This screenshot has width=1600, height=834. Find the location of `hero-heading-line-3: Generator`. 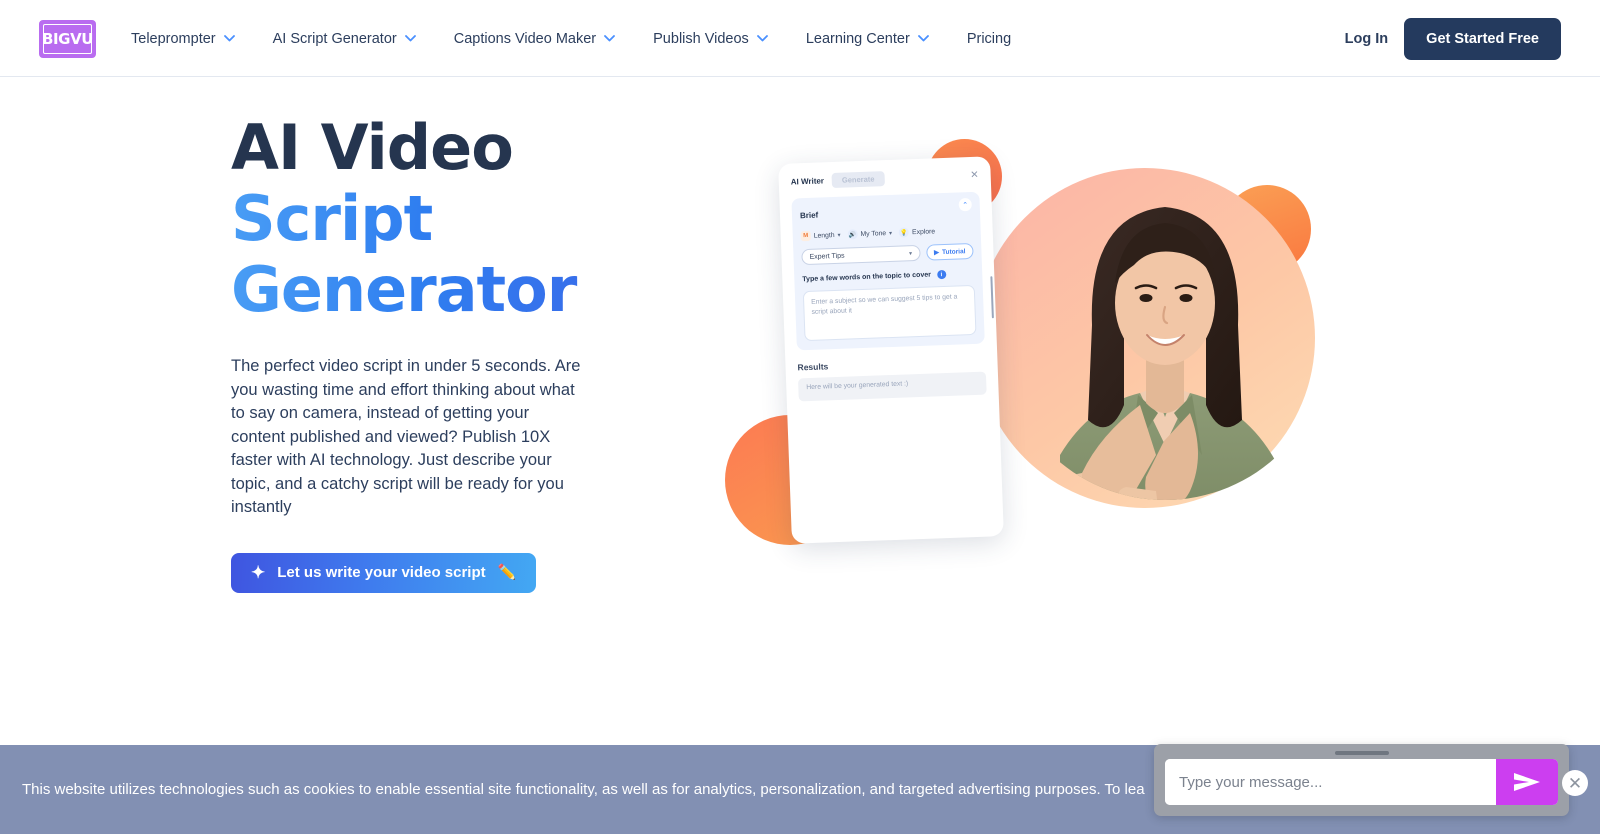

hero-heading-line-3: Generator is located at coordinates (441, 289).